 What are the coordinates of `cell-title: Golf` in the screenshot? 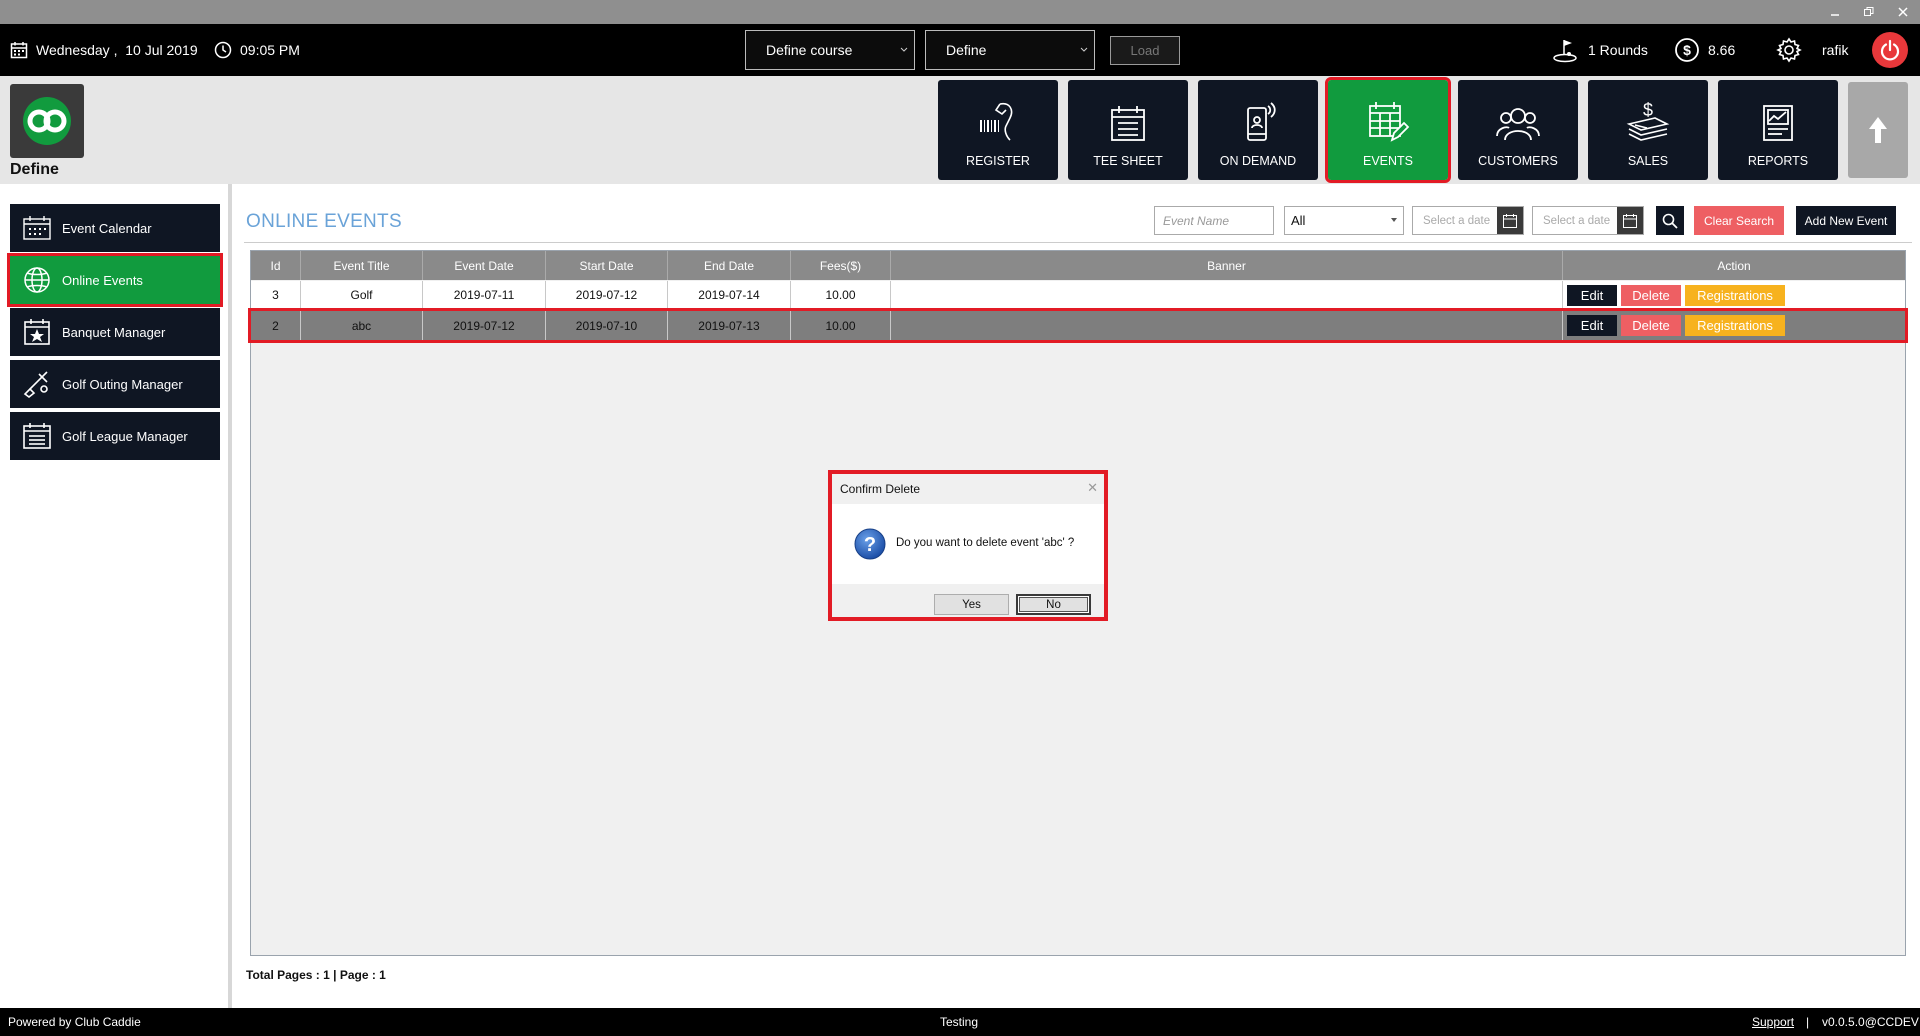 It's located at (362, 295).